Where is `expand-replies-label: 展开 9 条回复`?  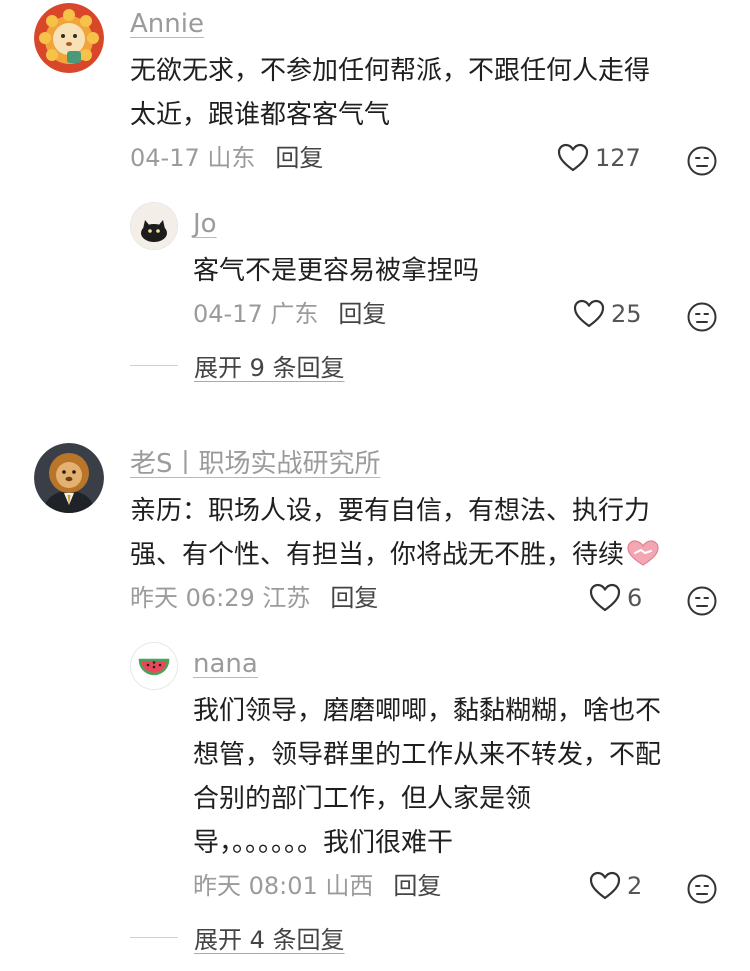
expand-replies-label: 展开 9 条回复 is located at coordinates (269, 367).